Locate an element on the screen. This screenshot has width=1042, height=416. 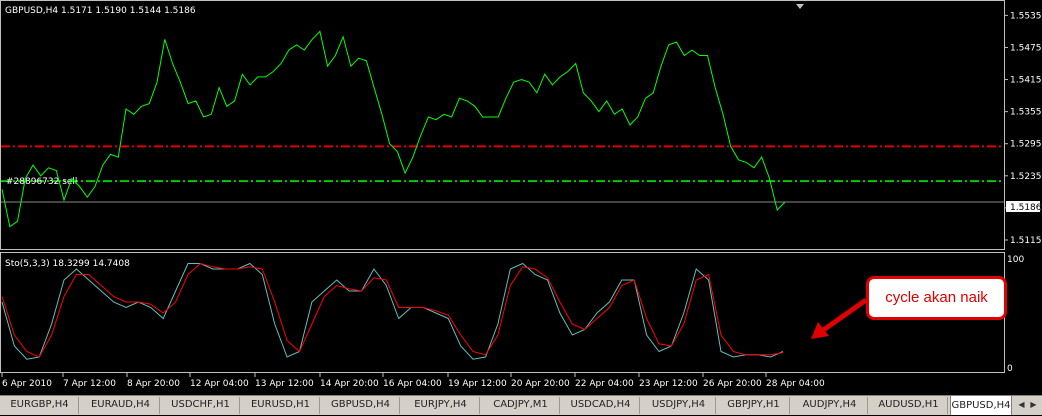
tab-audusd-h1: AUDUSD,H1 is located at coordinates (909, 405).